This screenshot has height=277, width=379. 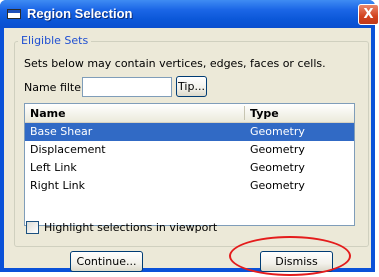 What do you see at coordinates (68, 149) in the screenshot?
I see `row-name: Displacement` at bounding box center [68, 149].